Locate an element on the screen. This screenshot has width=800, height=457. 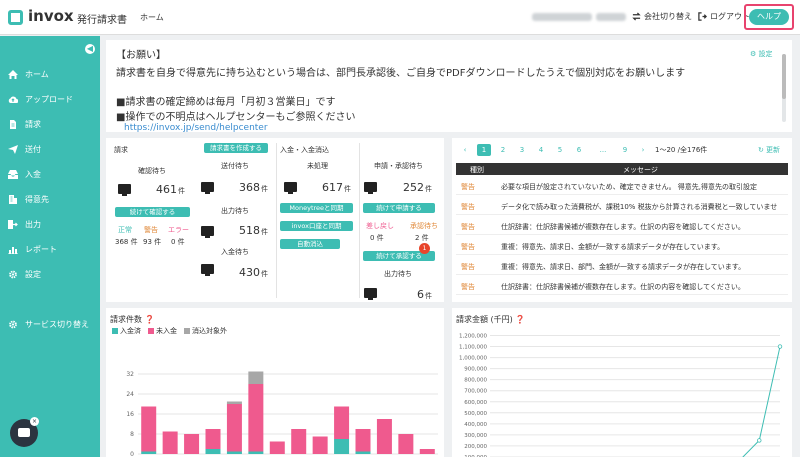
logout-button: ログアウト is located at coordinates (724, 16).